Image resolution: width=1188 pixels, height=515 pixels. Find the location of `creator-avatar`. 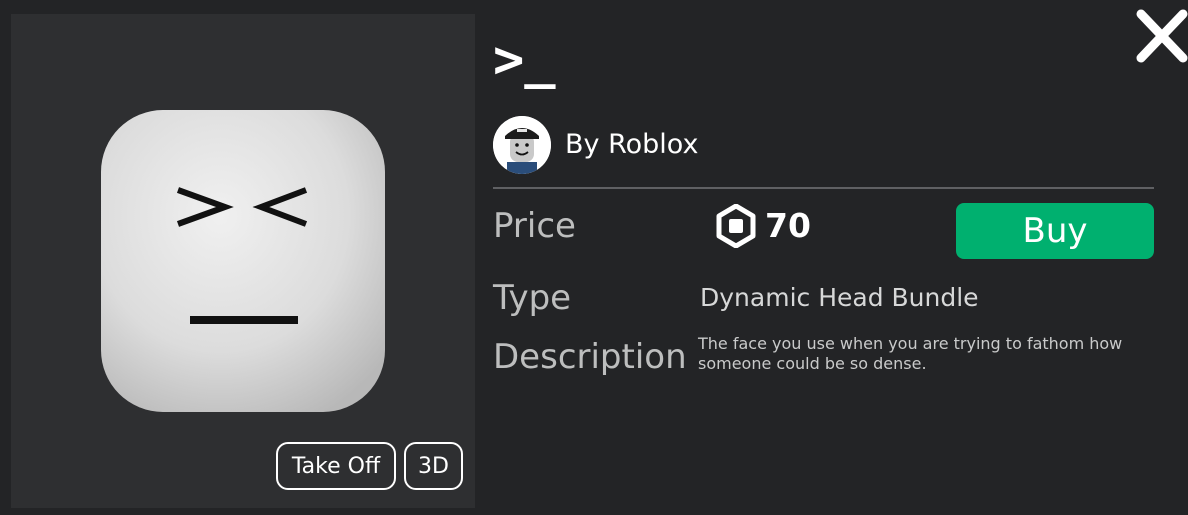

creator-avatar is located at coordinates (522, 145).